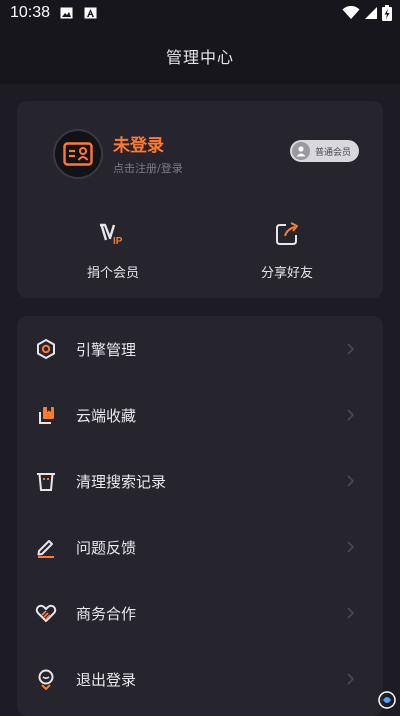 Image resolution: width=400 pixels, height=716 pixels. What do you see at coordinates (46, 679) in the screenshot?
I see `logout-icon` at bounding box center [46, 679].